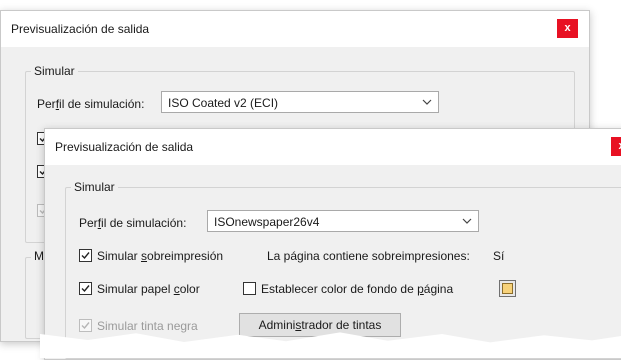 The height and width of the screenshot is (360, 621). I want to click on back-simulate-group-label: Simular, so click(54, 71).